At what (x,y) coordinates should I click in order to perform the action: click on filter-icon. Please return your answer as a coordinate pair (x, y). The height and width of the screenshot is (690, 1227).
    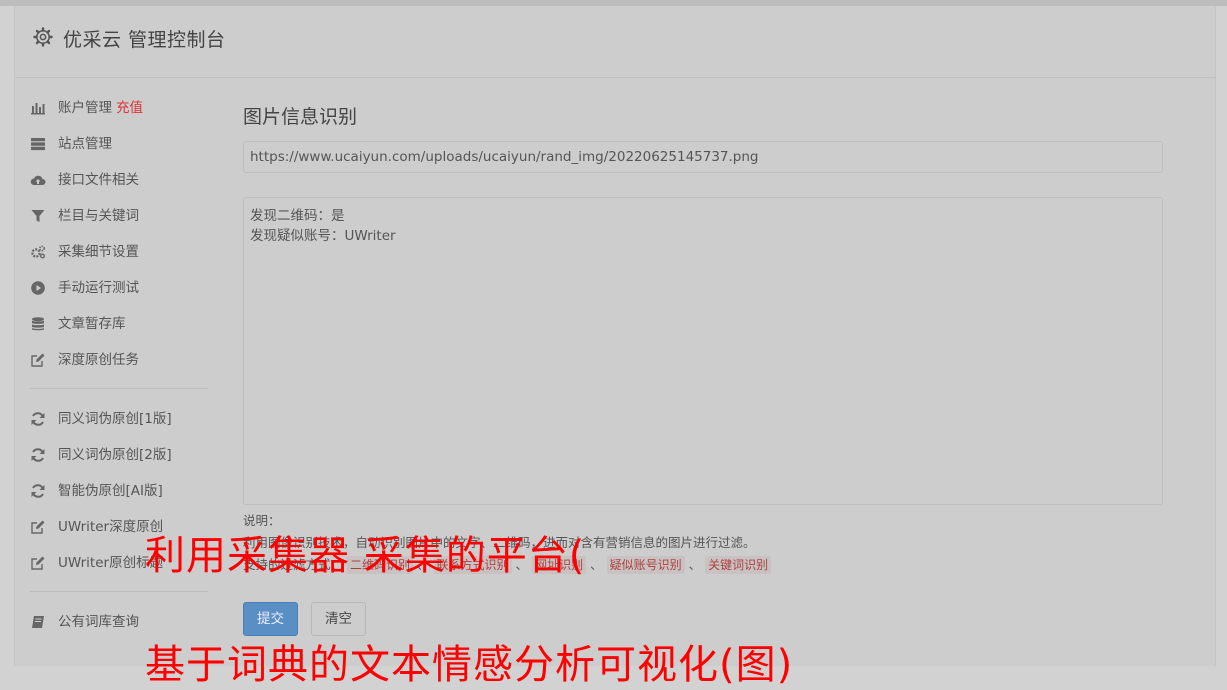
    Looking at the image, I should click on (38, 216).